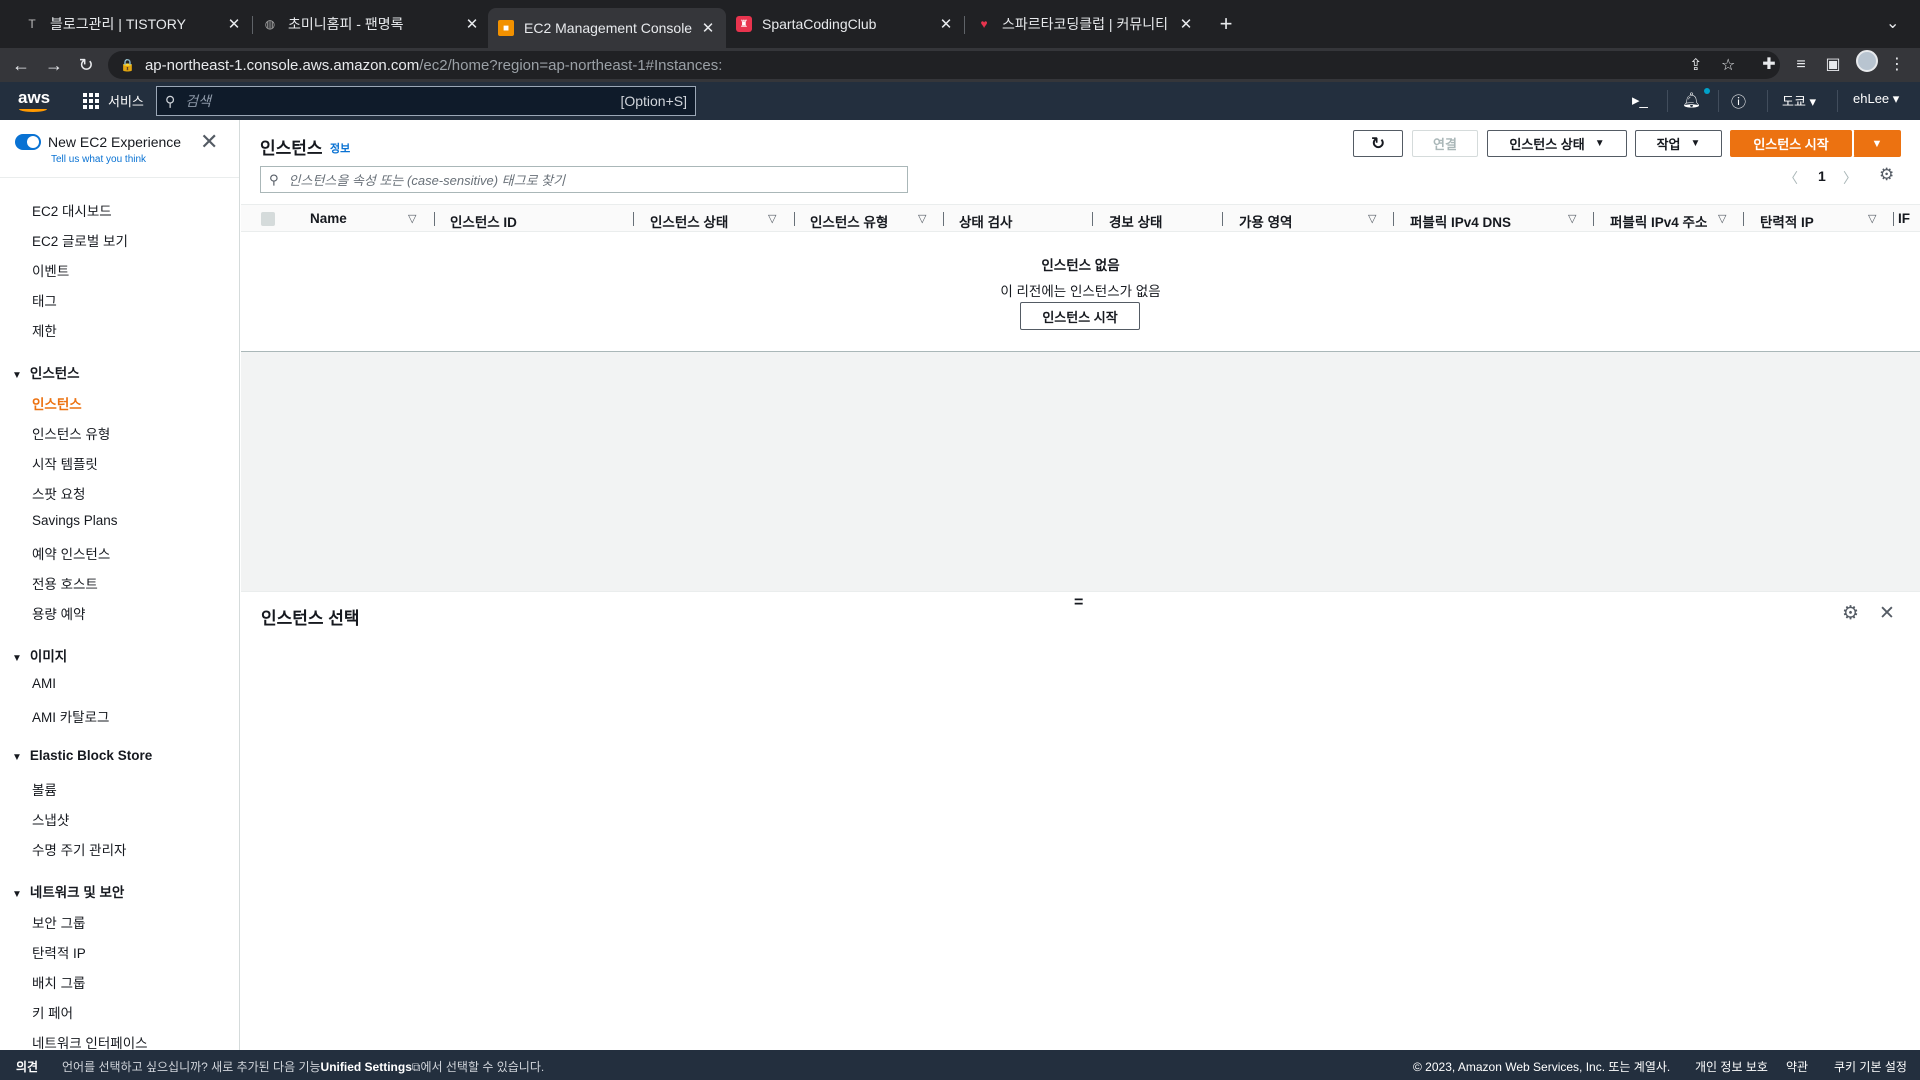 This screenshot has width=1920, height=1080. Describe the element at coordinates (79, 849) in the screenshot. I see `sidebar-item-lifecycle-manager: 수명 주기 관리자` at that location.